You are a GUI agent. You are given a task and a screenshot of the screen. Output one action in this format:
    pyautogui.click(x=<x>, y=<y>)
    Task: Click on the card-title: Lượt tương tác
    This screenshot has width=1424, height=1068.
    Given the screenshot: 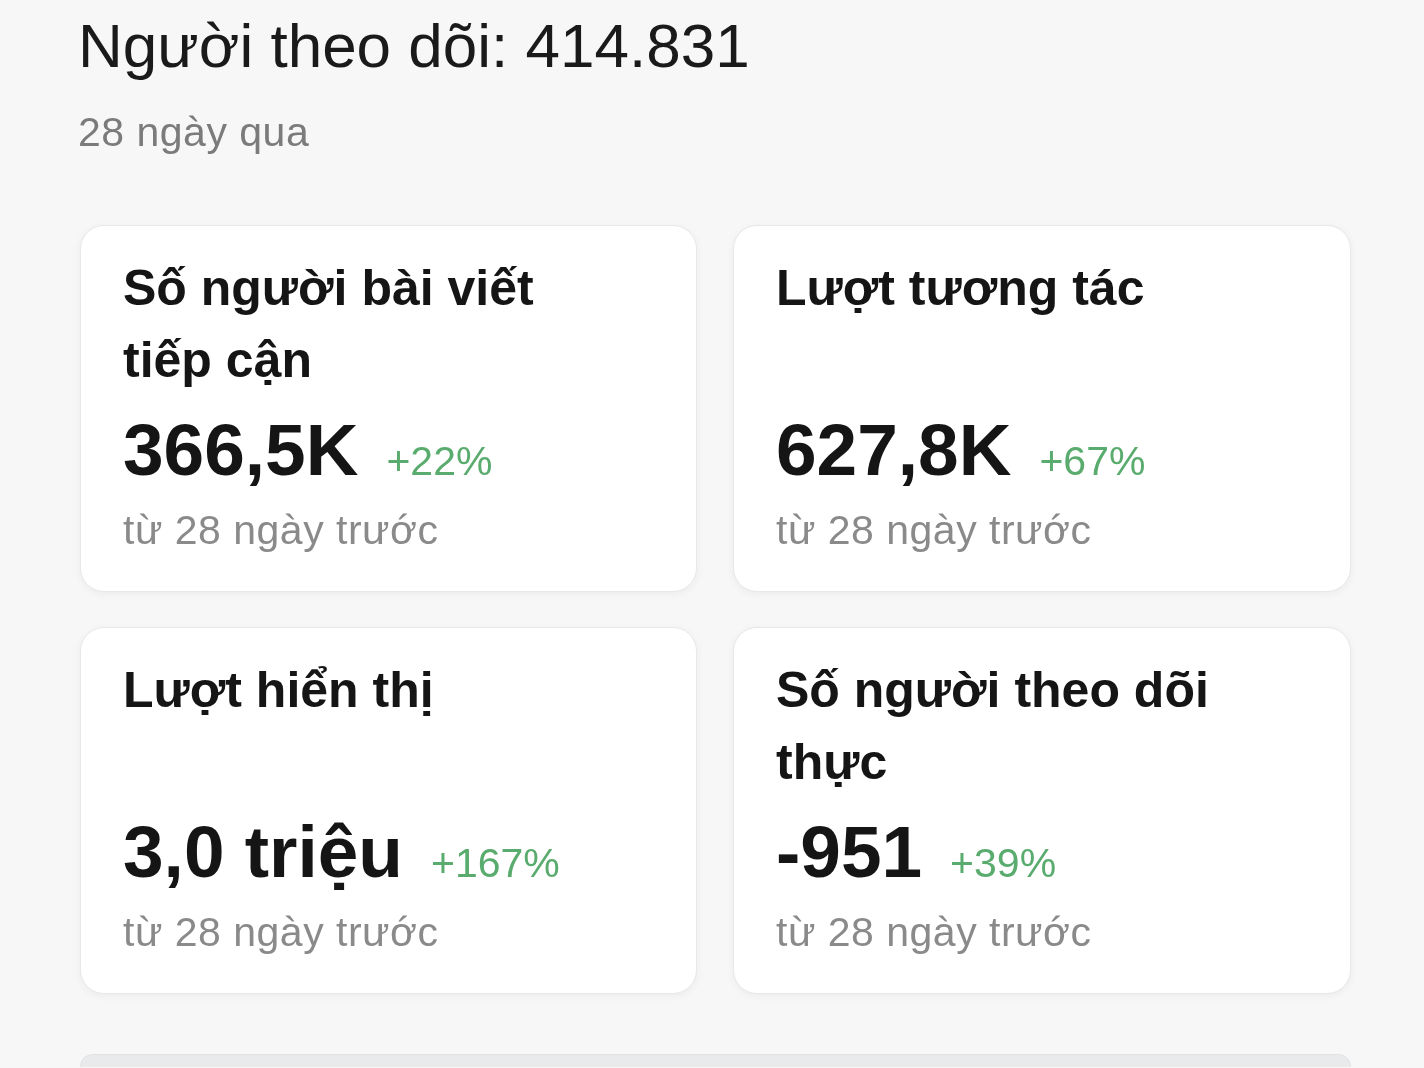 What is the action you would take?
    pyautogui.click(x=960, y=288)
    